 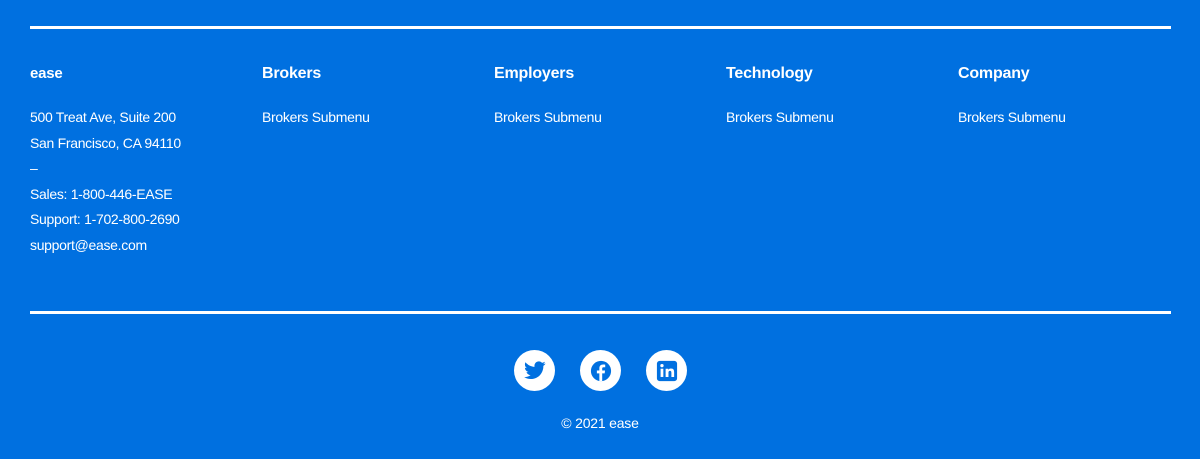 I want to click on support-email: support@ease.com, so click(x=140, y=246).